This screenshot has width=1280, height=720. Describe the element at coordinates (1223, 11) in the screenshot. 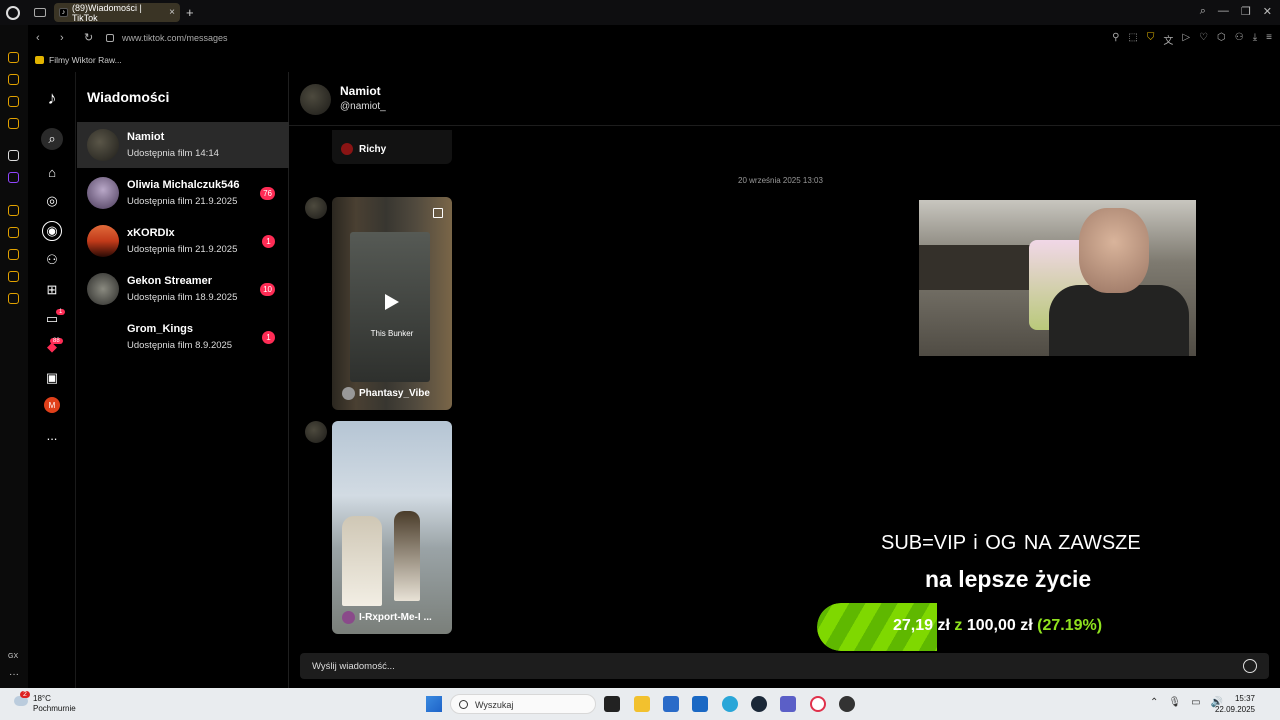

I see `minimize-button: —` at that location.